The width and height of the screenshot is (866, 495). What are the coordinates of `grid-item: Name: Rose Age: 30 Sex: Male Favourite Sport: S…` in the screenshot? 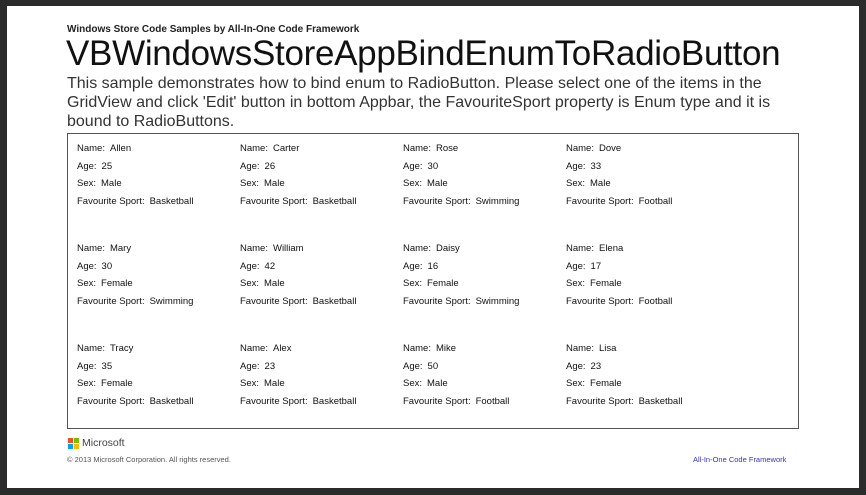 It's located at (483, 175).